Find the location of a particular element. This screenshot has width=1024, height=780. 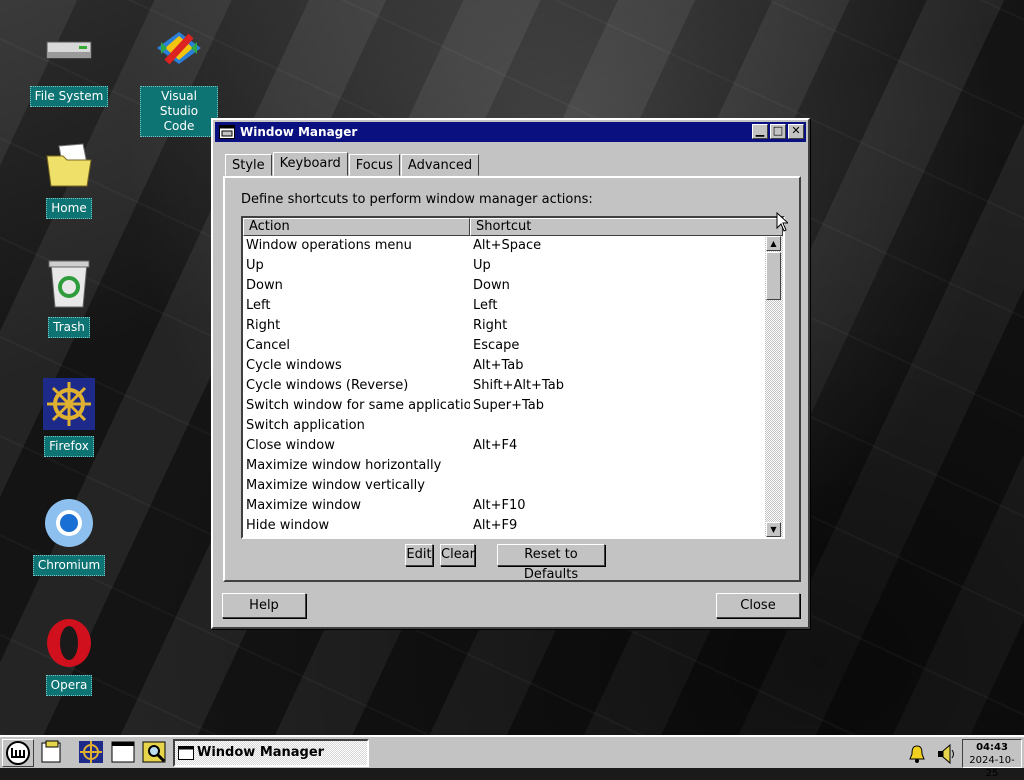

taskbar-window-manager: Window Manager is located at coordinates (271, 753).